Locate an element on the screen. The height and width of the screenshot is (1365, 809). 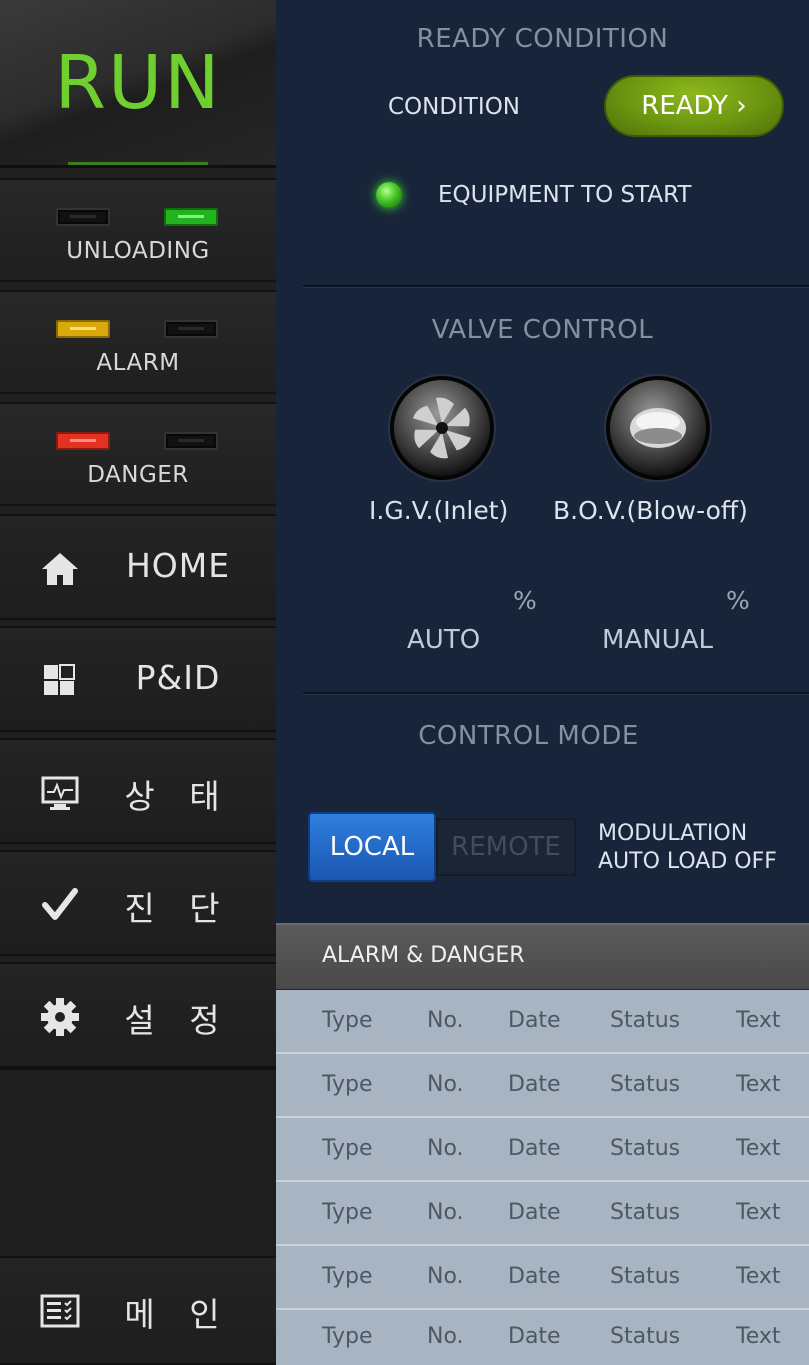
auto-load-off-line: AUTO LOAD OFF is located at coordinates (687, 861).